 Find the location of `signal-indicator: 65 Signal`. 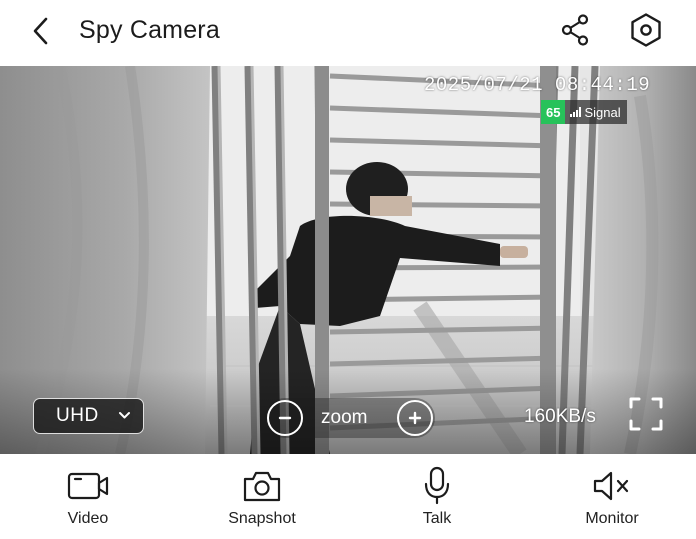

signal-indicator: 65 Signal is located at coordinates (584, 112).